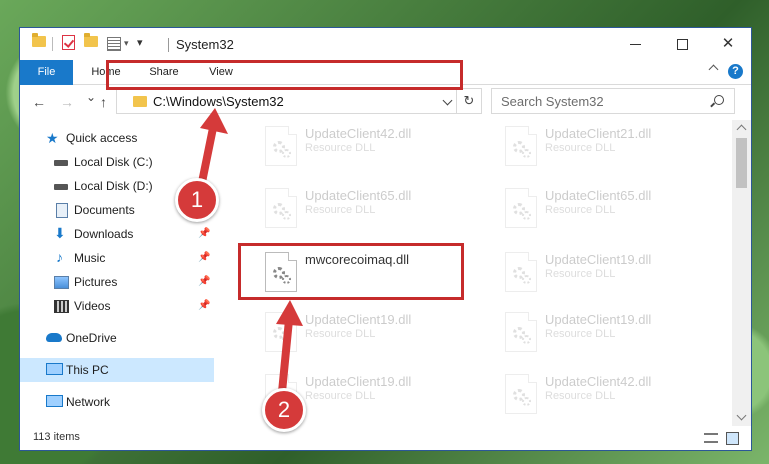 Image resolution: width=769 pixels, height=464 pixels. What do you see at coordinates (61, 282) in the screenshot?
I see `pictures-icon` at bounding box center [61, 282].